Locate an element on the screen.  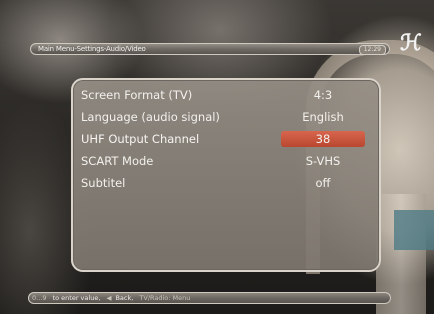
menu-row-screen-format: Screen Format (TV) 4:3 is located at coordinates (226, 95).